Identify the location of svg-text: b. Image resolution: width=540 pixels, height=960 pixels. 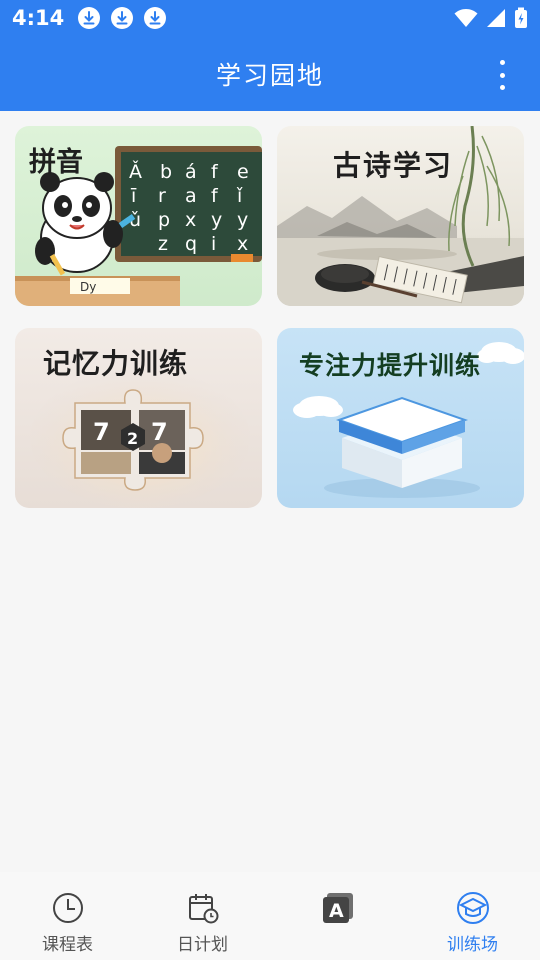
(166, 172).